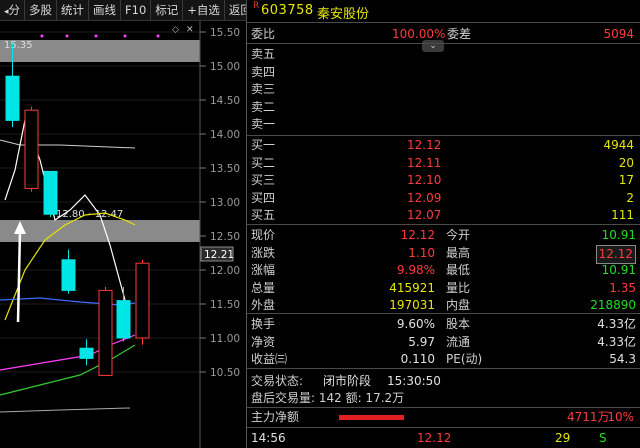 This screenshot has width=640, height=448. Describe the element at coordinates (277, 381) in the screenshot. I see `trade-status-label: 交易状态:` at that location.